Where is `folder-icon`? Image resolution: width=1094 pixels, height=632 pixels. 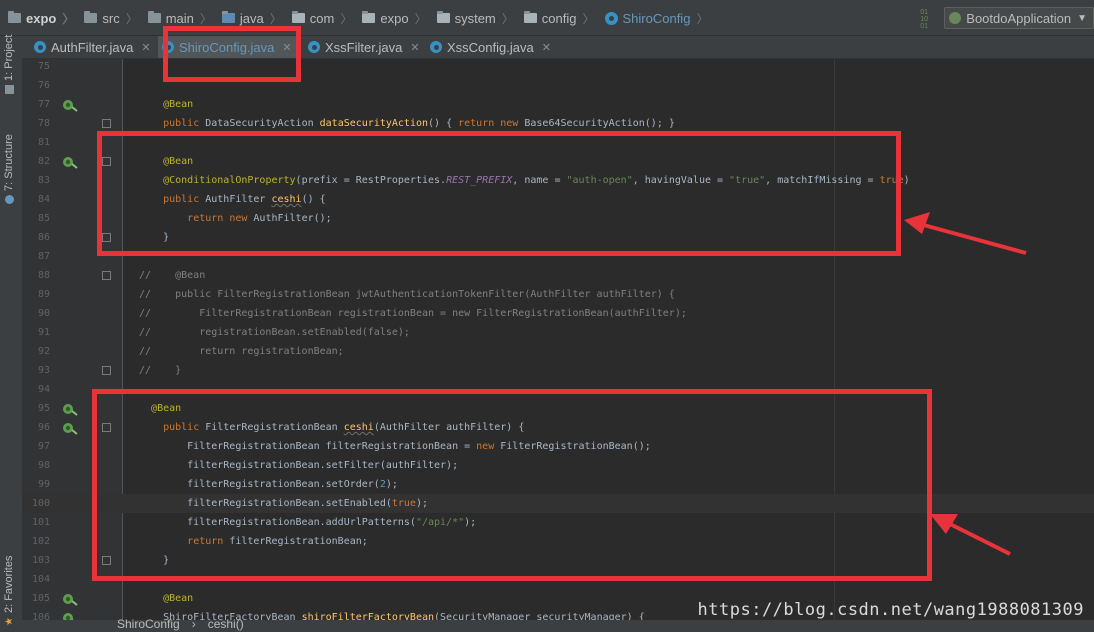
folder-icon is located at coordinates (91, 17).